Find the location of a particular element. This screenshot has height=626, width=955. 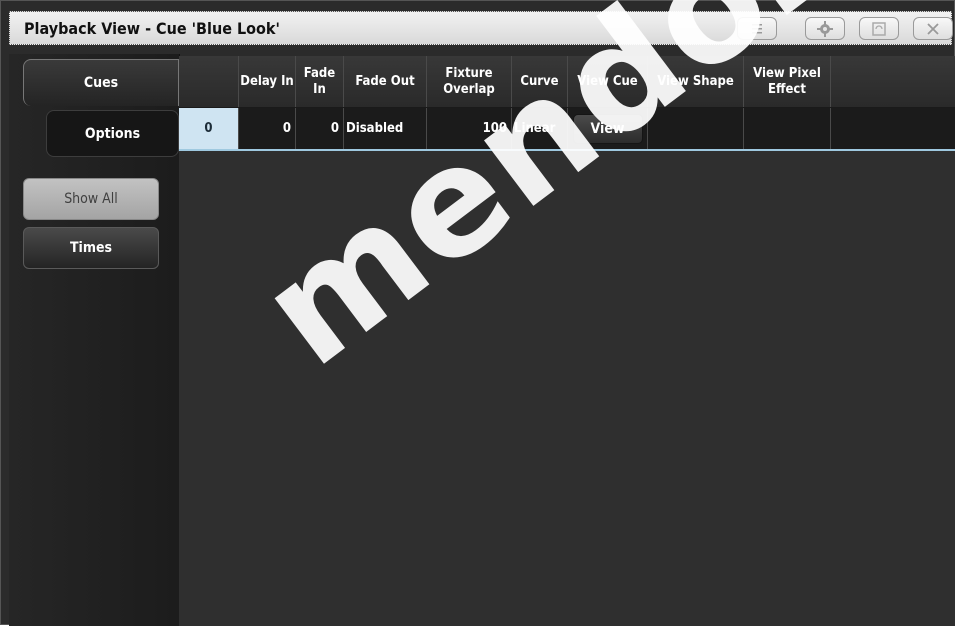

tab-cues: Cues is located at coordinates (101, 82).